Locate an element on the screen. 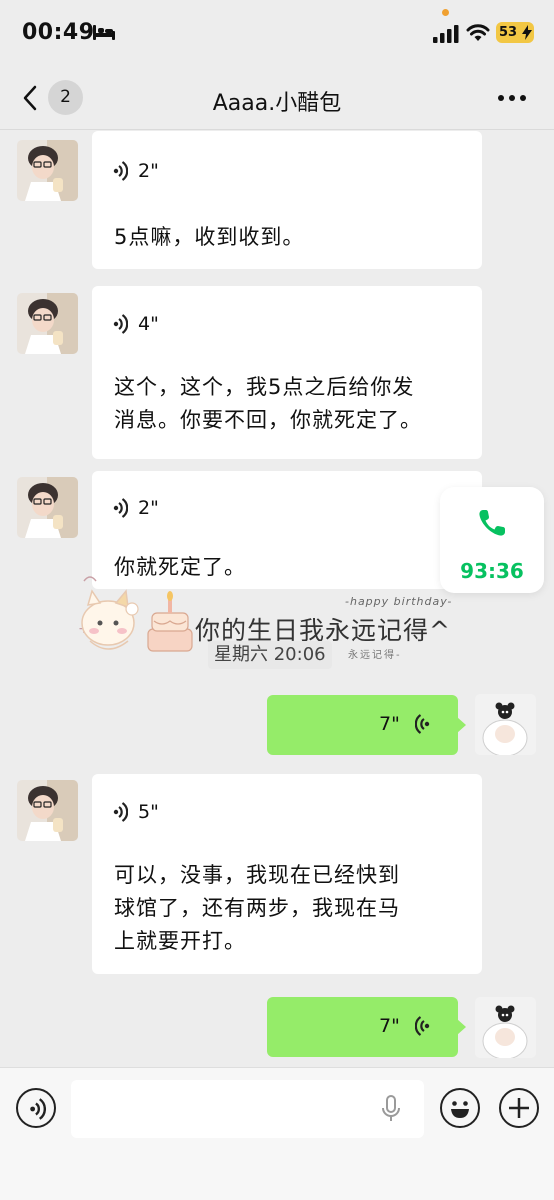  voice-message-bubble: 5" 可以，没事，我现在已经快到 球馆了，还有两步，我现在马 上就要开打。 is located at coordinates (287, 874).